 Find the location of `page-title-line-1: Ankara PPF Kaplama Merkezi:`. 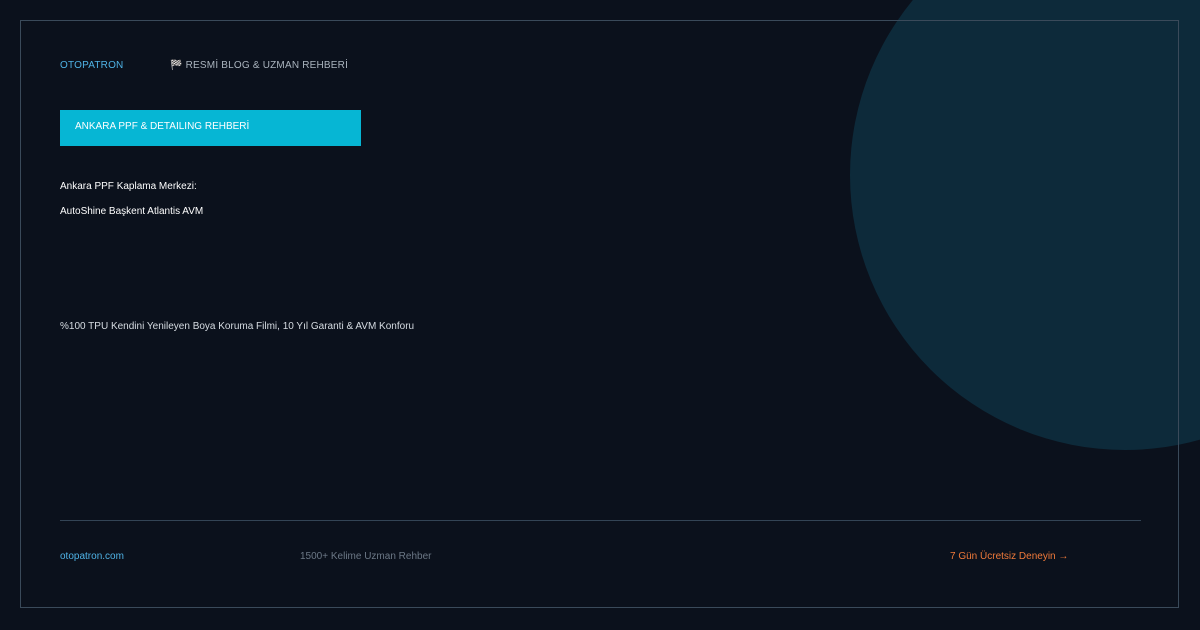

page-title-line-1: Ankara PPF Kaplama Merkezi: is located at coordinates (128, 186).